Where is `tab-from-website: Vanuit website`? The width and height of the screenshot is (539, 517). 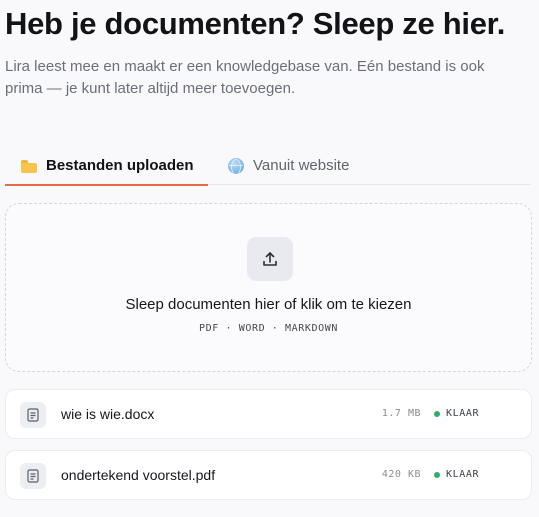
tab-from-website: Vanuit website is located at coordinates (288, 165).